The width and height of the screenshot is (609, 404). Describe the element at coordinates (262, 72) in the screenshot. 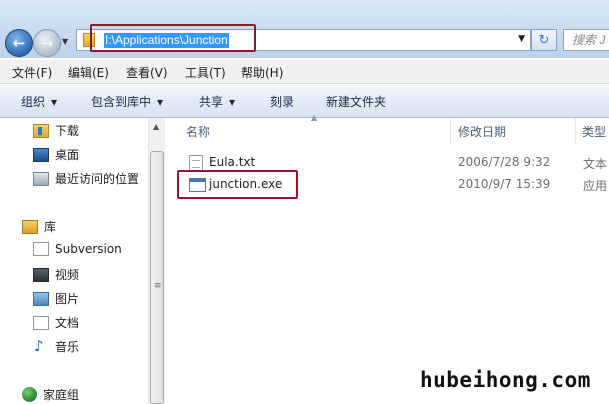

I see `menu-help: 帮助(H)` at that location.